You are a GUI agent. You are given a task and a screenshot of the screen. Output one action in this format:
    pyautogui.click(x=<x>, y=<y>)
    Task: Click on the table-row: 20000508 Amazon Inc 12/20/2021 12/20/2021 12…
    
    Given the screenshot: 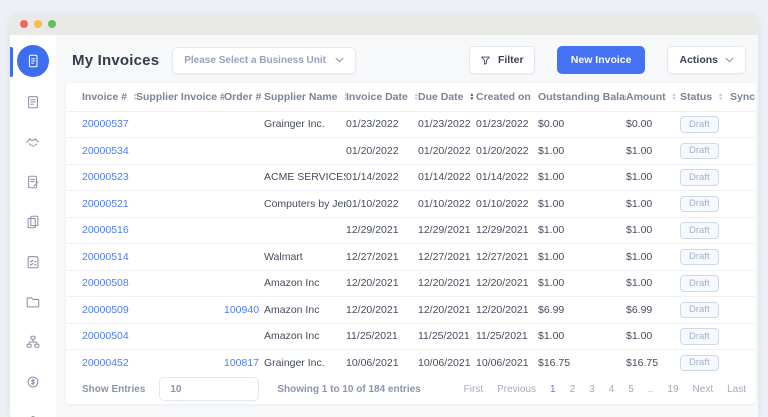 What is the action you would take?
    pyautogui.click(x=411, y=283)
    